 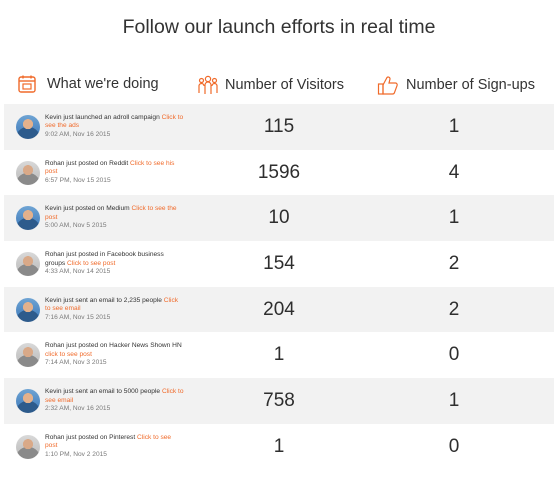 What do you see at coordinates (76, 226) in the screenshot?
I see `activity-timestamp: 5:00 AM, Nov 5 2015` at bounding box center [76, 226].